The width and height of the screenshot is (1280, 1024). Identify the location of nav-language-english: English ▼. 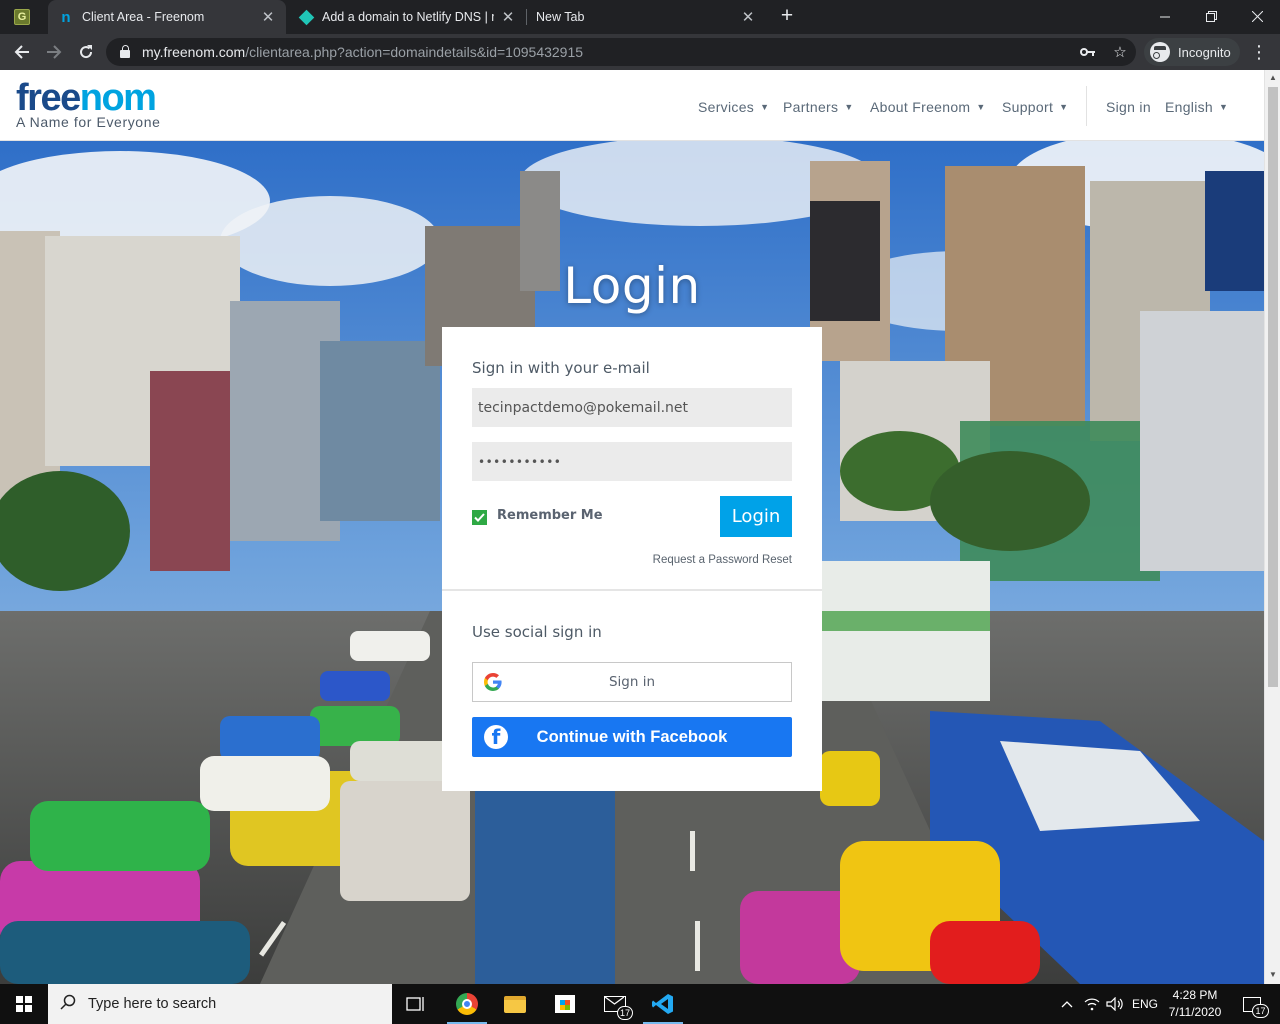
(1196, 107).